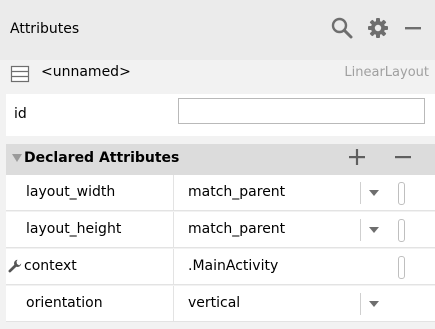 The height and width of the screenshot is (329, 435). Describe the element at coordinates (20, 74) in the screenshot. I see `layout-icon` at that location.